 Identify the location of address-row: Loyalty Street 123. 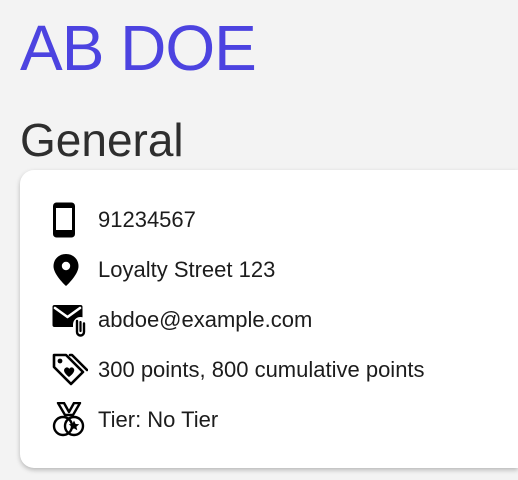
(163, 270).